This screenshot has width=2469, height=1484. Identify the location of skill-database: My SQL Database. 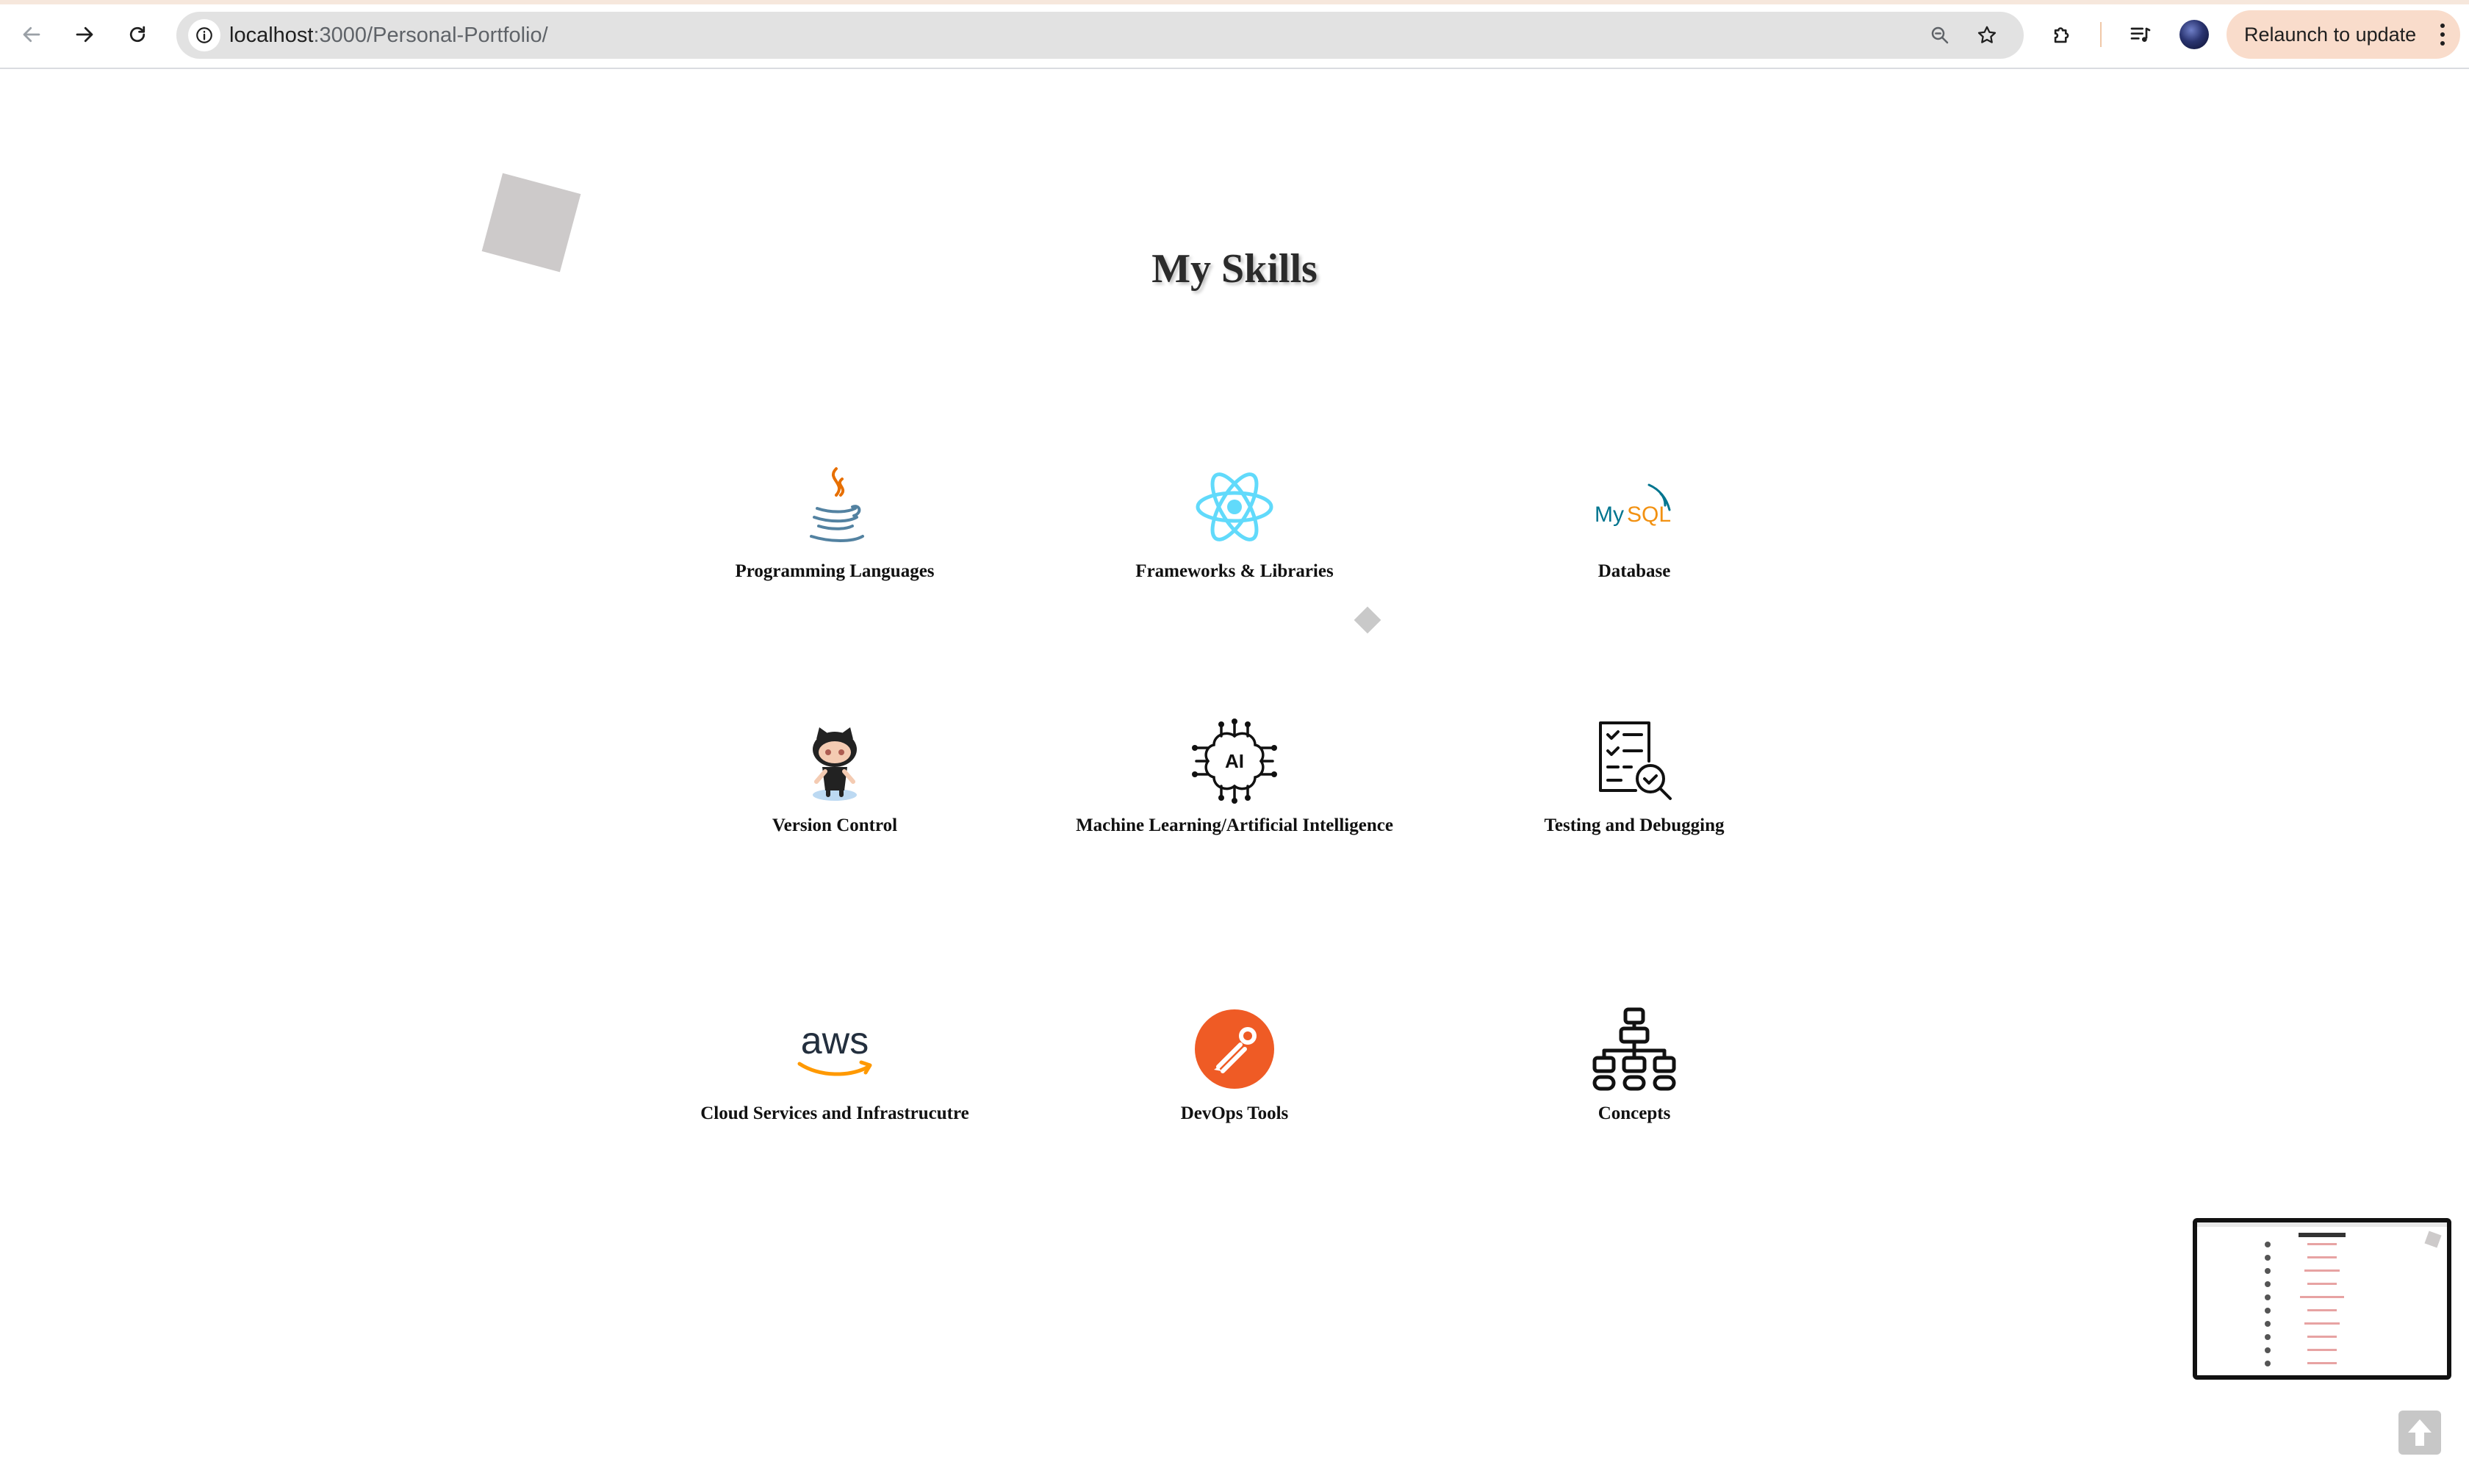
(1634, 522).